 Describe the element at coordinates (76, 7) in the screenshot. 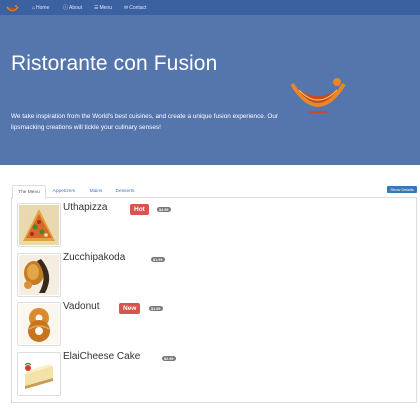

I see `nav-about-label: About` at that location.